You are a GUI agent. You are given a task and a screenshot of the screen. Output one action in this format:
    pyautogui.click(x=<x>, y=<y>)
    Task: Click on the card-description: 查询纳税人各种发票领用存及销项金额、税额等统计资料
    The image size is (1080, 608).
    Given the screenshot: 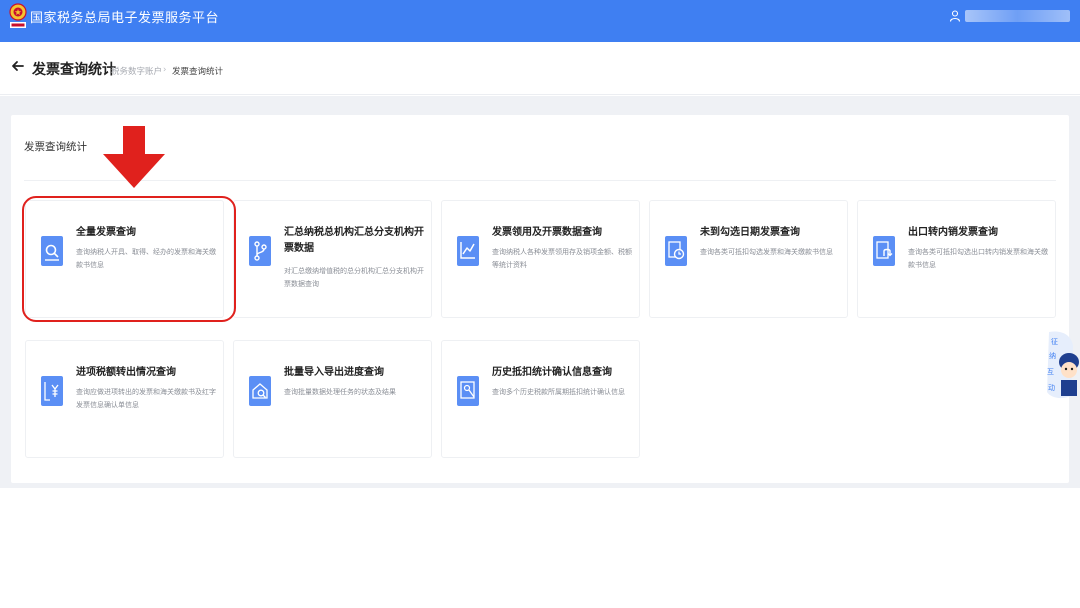 What is the action you would take?
    pyautogui.click(x=562, y=258)
    